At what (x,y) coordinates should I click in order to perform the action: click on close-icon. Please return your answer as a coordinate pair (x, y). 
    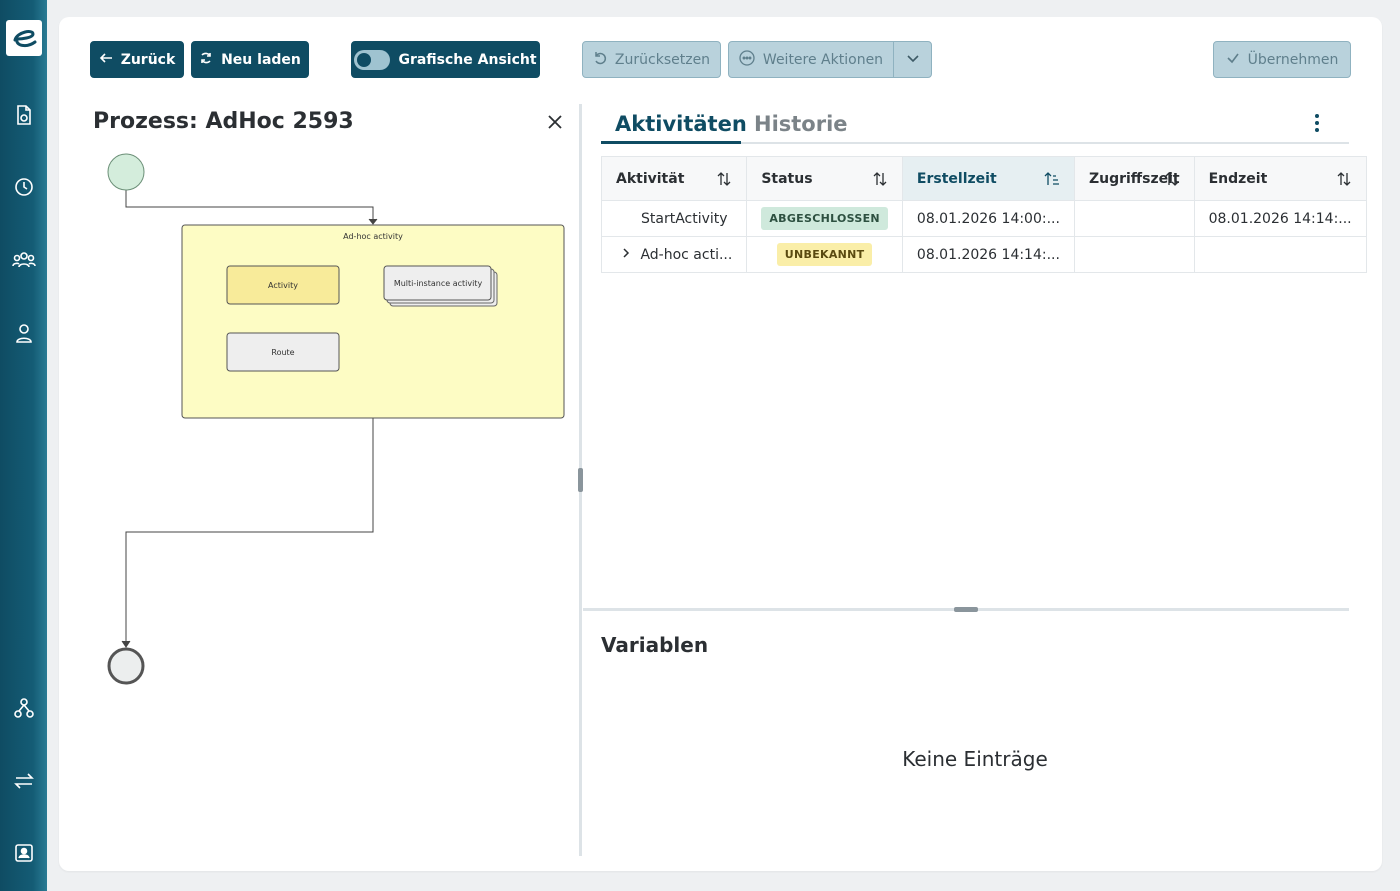
    Looking at the image, I should click on (555, 122).